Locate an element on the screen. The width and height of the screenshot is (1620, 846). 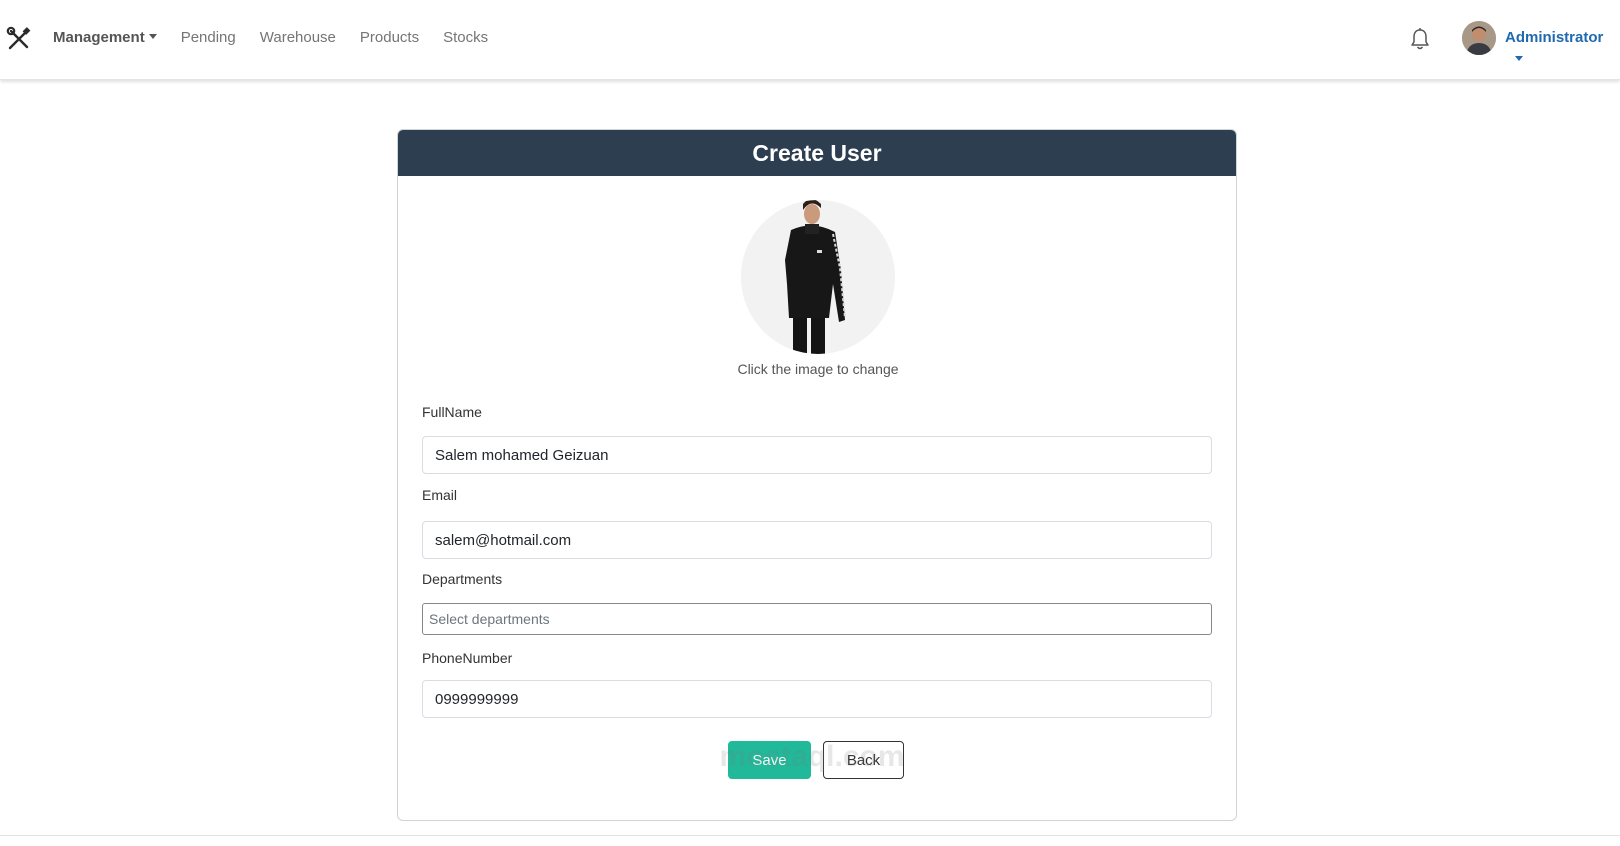
back-button: Back is located at coordinates (863, 760).